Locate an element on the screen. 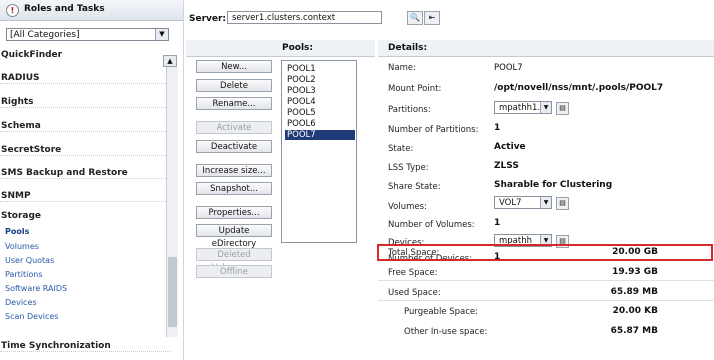  sidebar-item-volumes: Volumes is located at coordinates (22, 246).